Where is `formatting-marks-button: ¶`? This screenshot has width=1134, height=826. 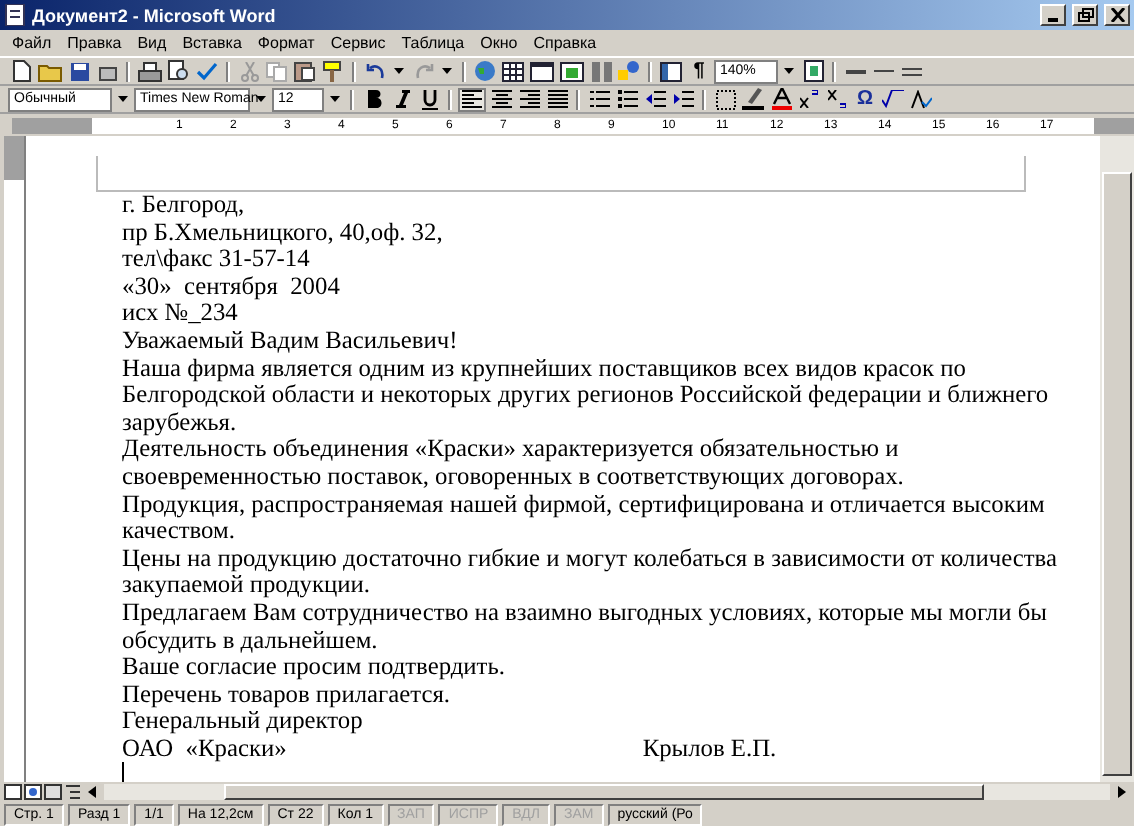
formatting-marks-button: ¶ is located at coordinates (699, 71).